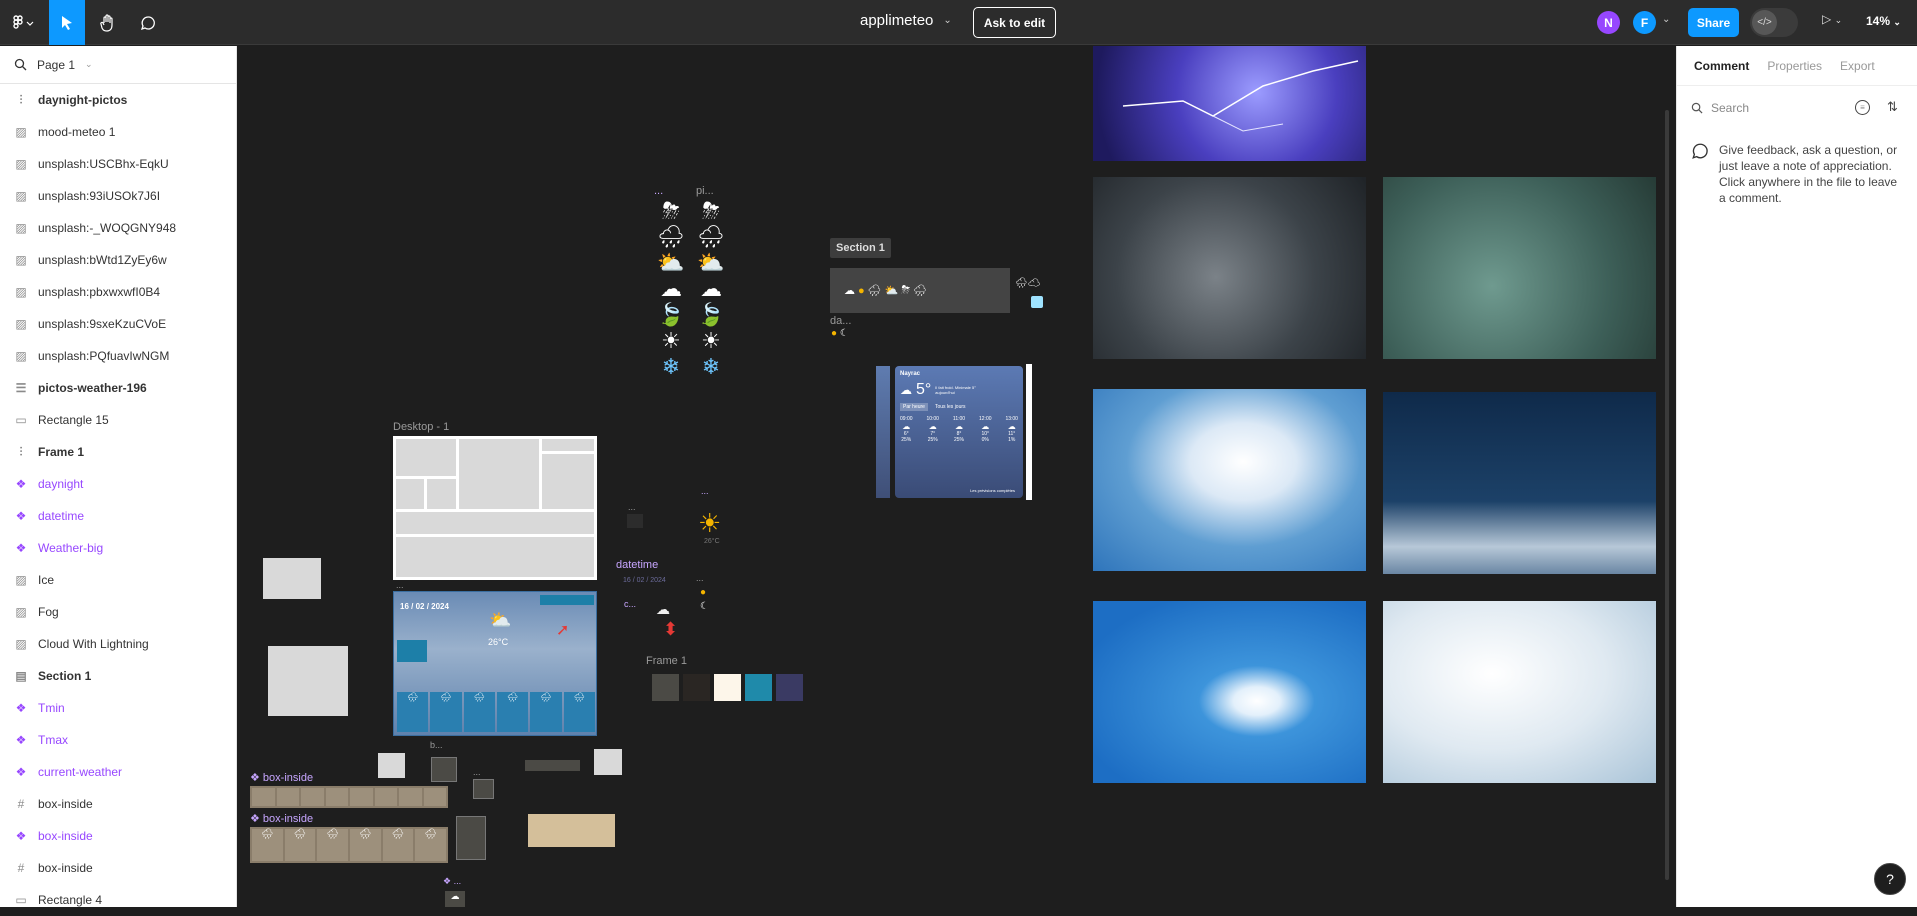  I want to click on layer-item: ❖ Weather-big, so click(118, 548).